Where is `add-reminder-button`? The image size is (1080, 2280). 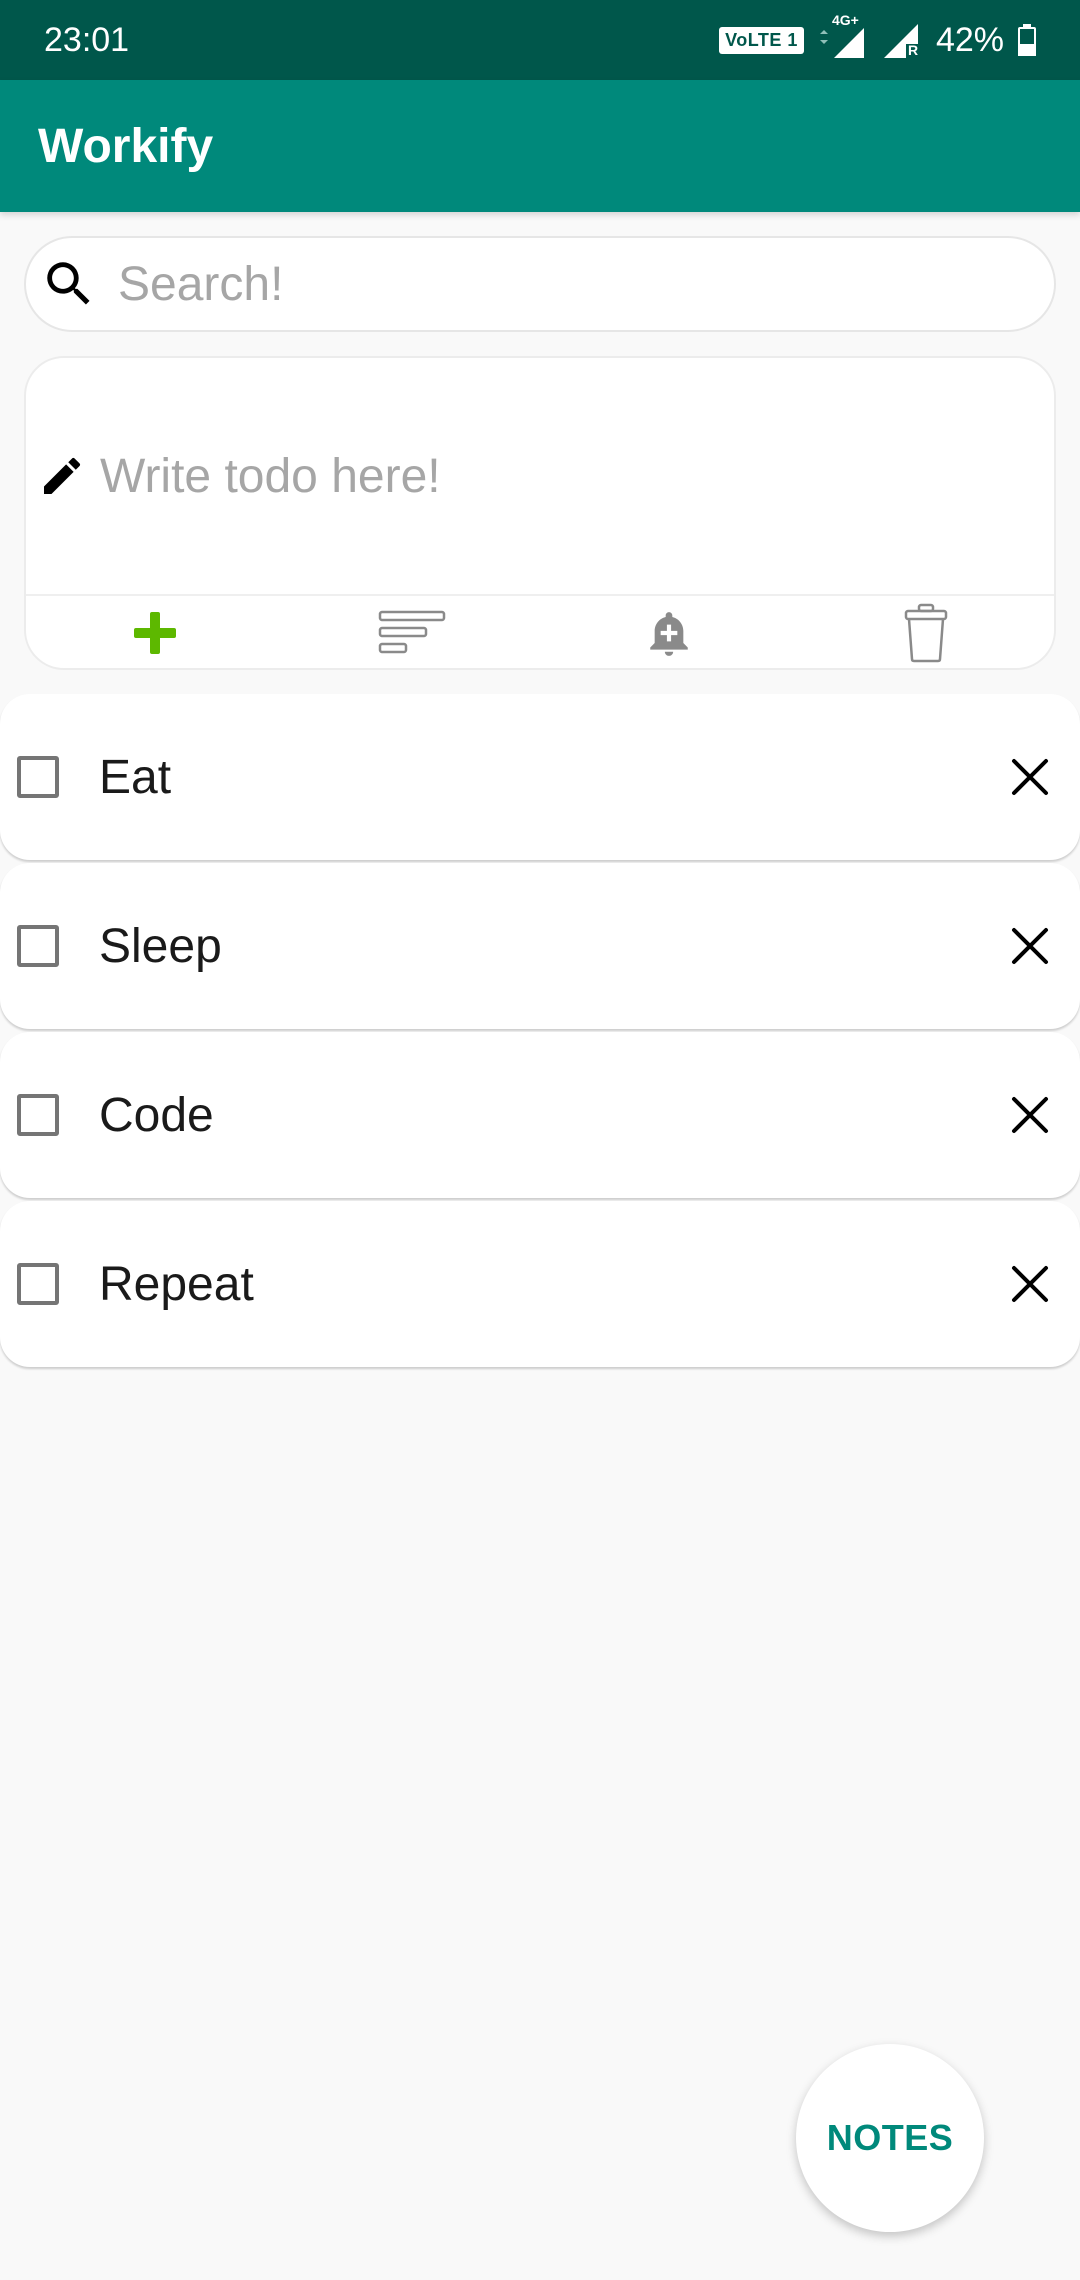 add-reminder-button is located at coordinates (668, 632).